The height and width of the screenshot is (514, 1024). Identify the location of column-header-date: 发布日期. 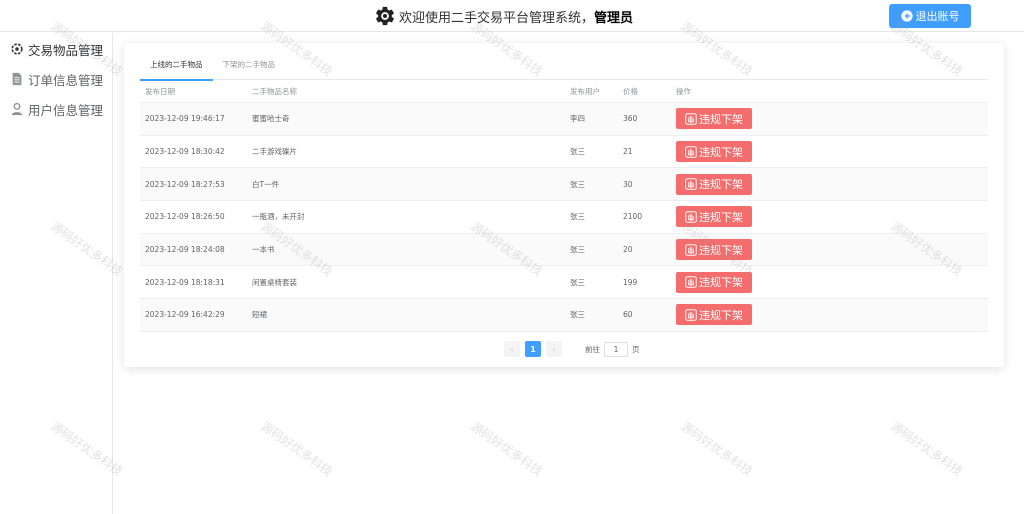
(160, 91).